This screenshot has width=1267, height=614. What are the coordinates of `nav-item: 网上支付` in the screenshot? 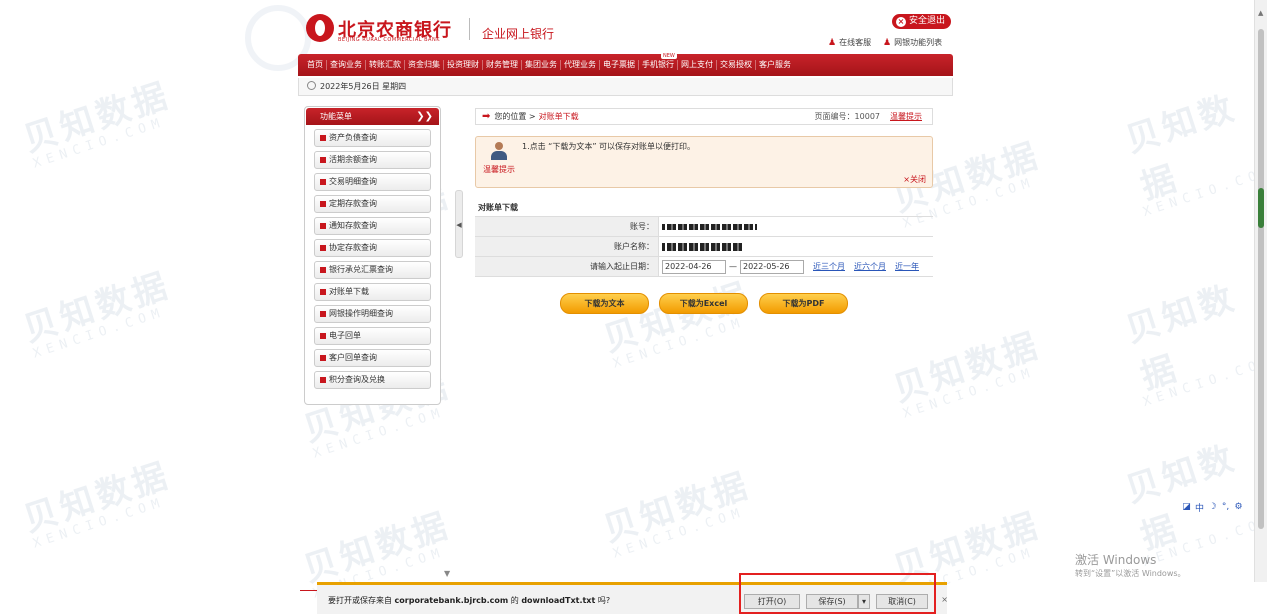 It's located at (697, 65).